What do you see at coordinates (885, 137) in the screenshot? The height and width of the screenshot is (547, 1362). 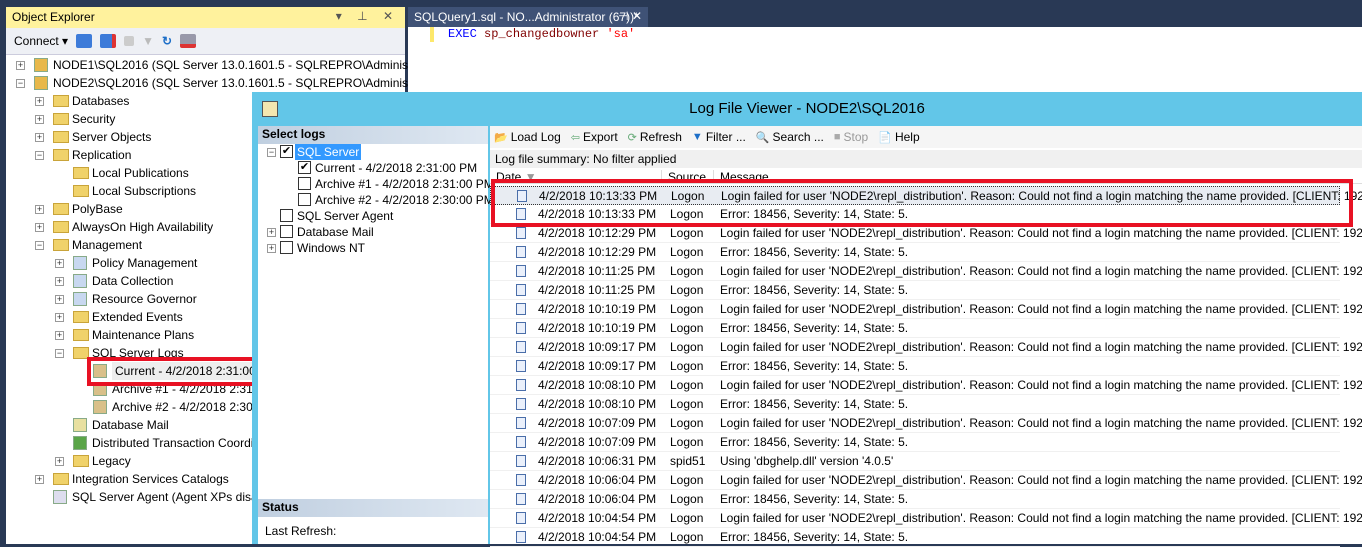 I see `help-icon: 📄` at bounding box center [885, 137].